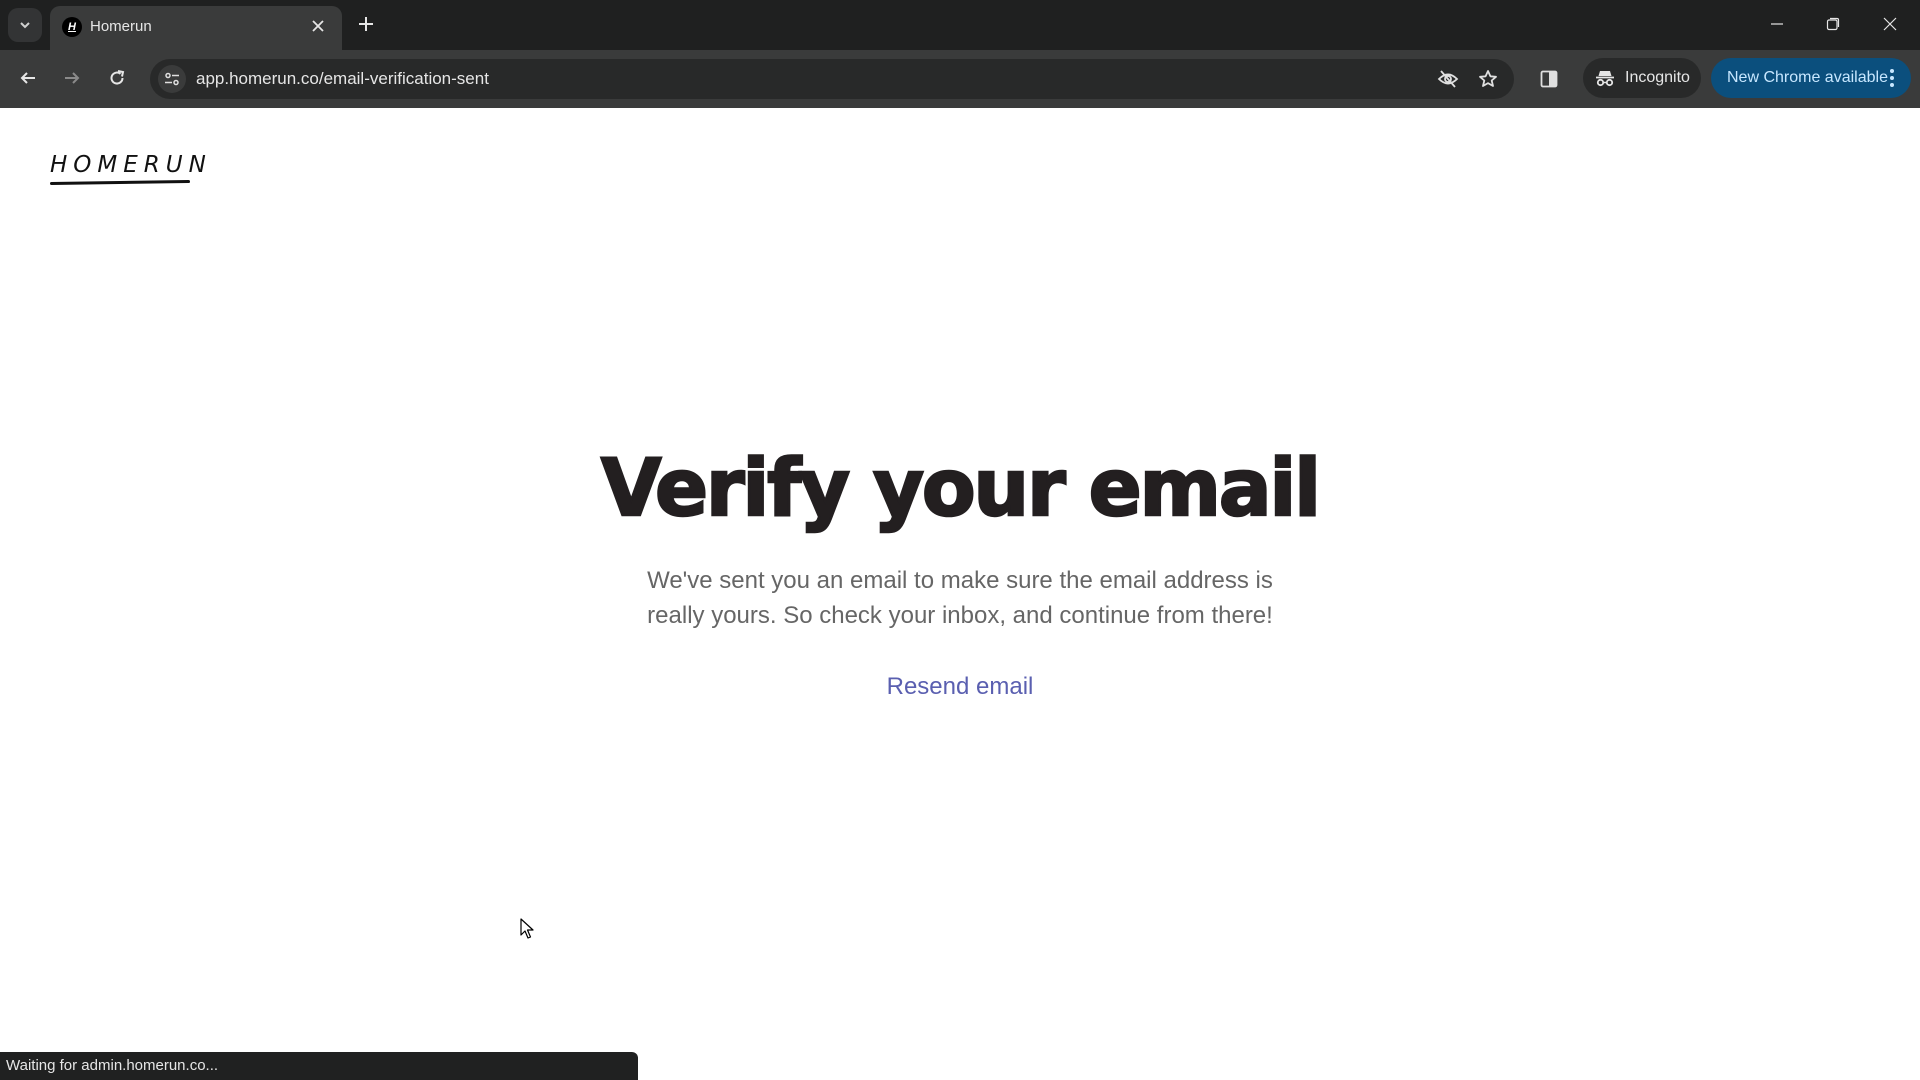  I want to click on incognito-label: Incognito, so click(1657, 77).